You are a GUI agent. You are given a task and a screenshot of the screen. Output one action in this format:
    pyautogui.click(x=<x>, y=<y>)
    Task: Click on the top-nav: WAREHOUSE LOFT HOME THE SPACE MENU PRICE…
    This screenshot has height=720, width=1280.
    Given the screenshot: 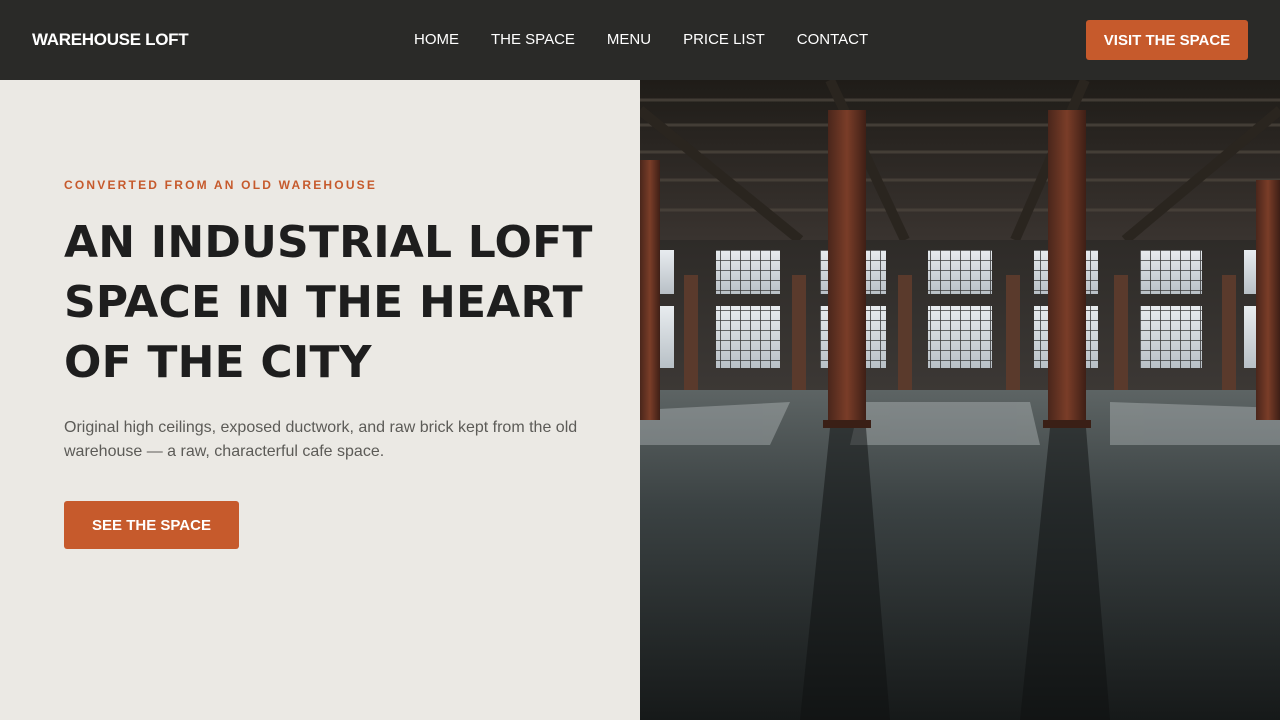 What is the action you would take?
    pyautogui.click(x=640, y=40)
    